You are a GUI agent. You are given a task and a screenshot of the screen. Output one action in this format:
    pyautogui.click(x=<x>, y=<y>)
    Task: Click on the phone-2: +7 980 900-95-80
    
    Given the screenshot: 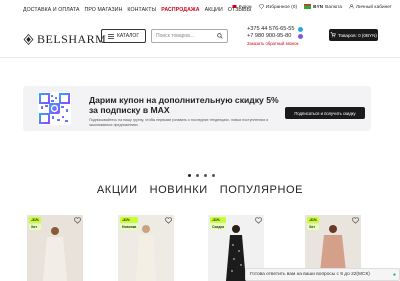 What is the action you would take?
    pyautogui.click(x=272, y=36)
    